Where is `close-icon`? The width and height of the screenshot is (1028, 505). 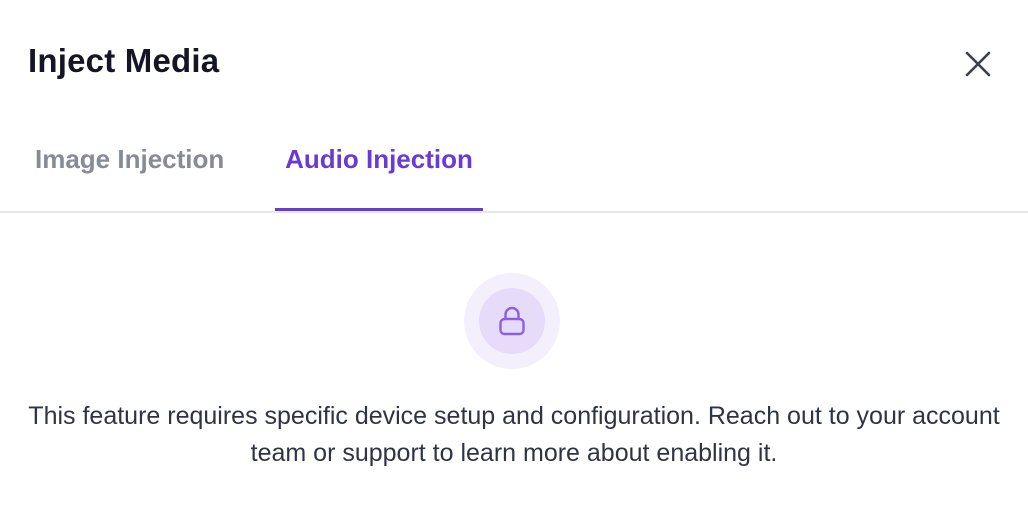 close-icon is located at coordinates (978, 64).